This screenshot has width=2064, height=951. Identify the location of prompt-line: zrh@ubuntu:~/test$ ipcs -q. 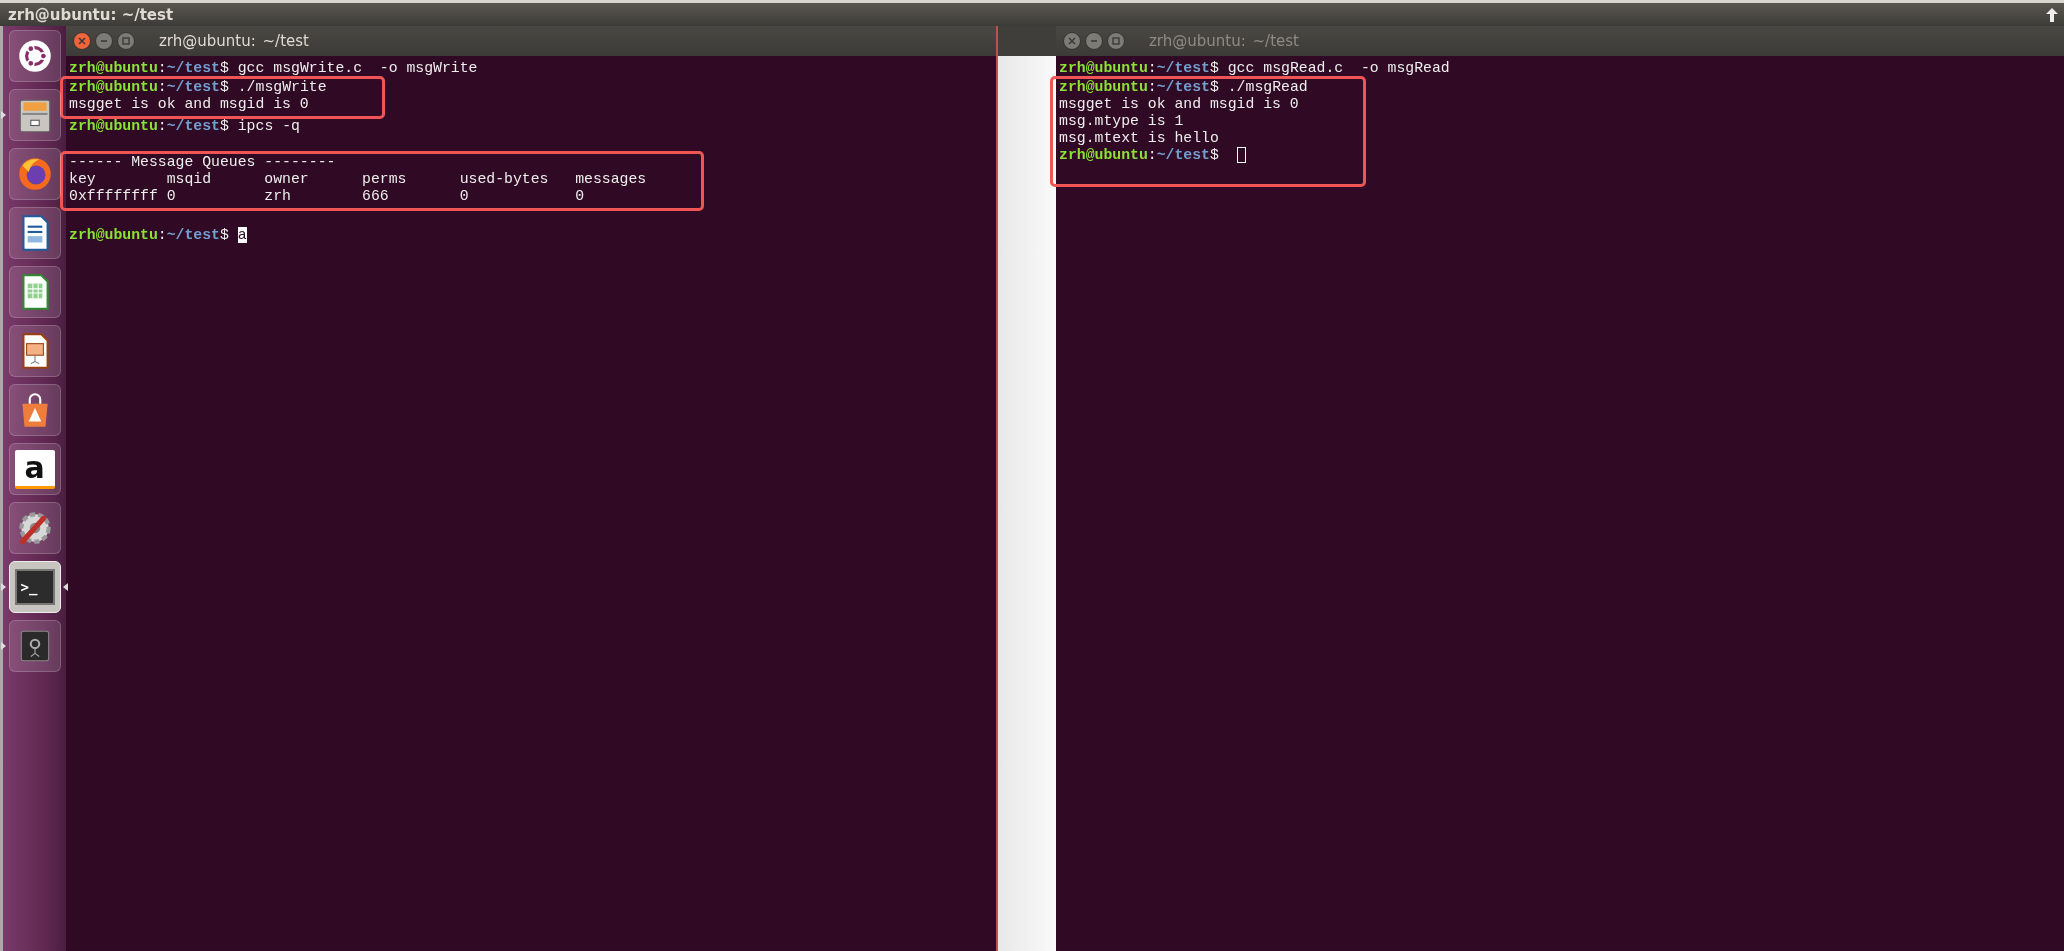
(185, 126).